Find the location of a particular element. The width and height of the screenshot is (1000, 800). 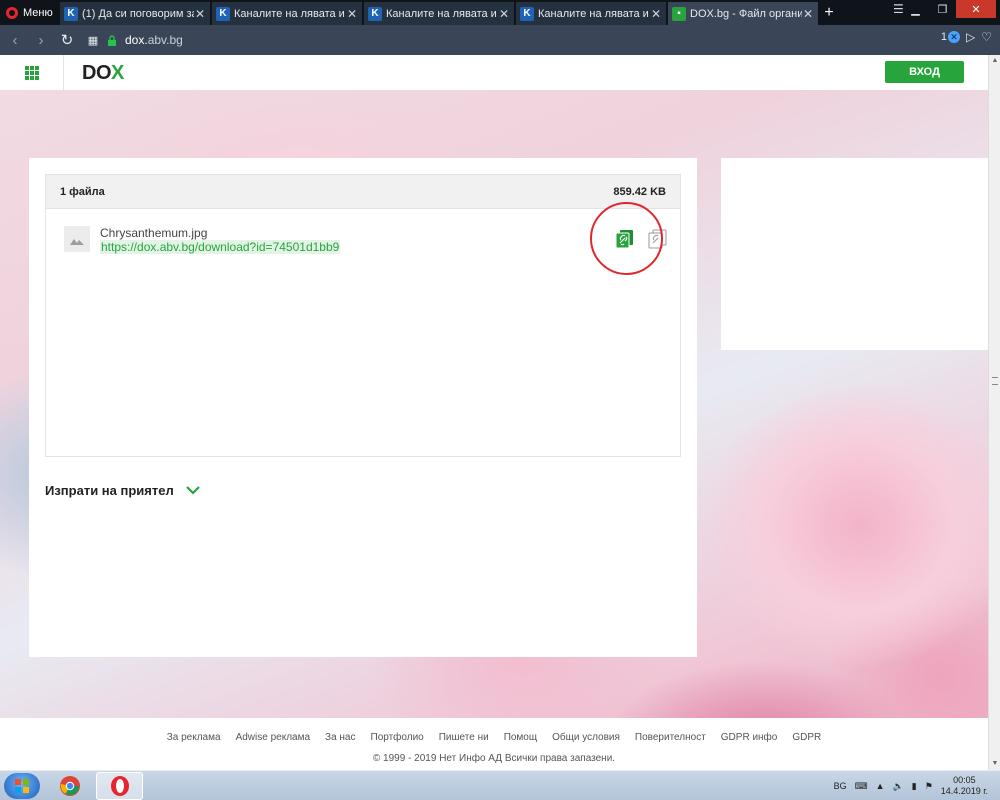

chrome-icon is located at coordinates (69, 786).